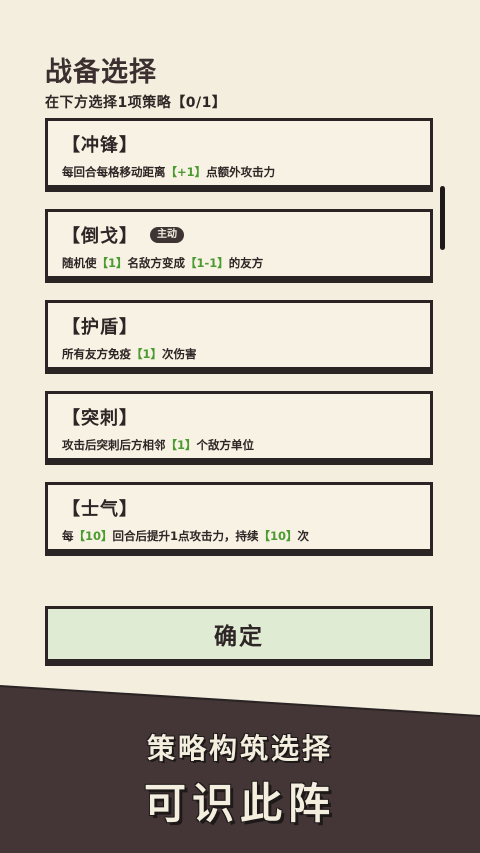  I want to click on header: 战备选择 在下方选择1项策略【0/1】, so click(135, 84).